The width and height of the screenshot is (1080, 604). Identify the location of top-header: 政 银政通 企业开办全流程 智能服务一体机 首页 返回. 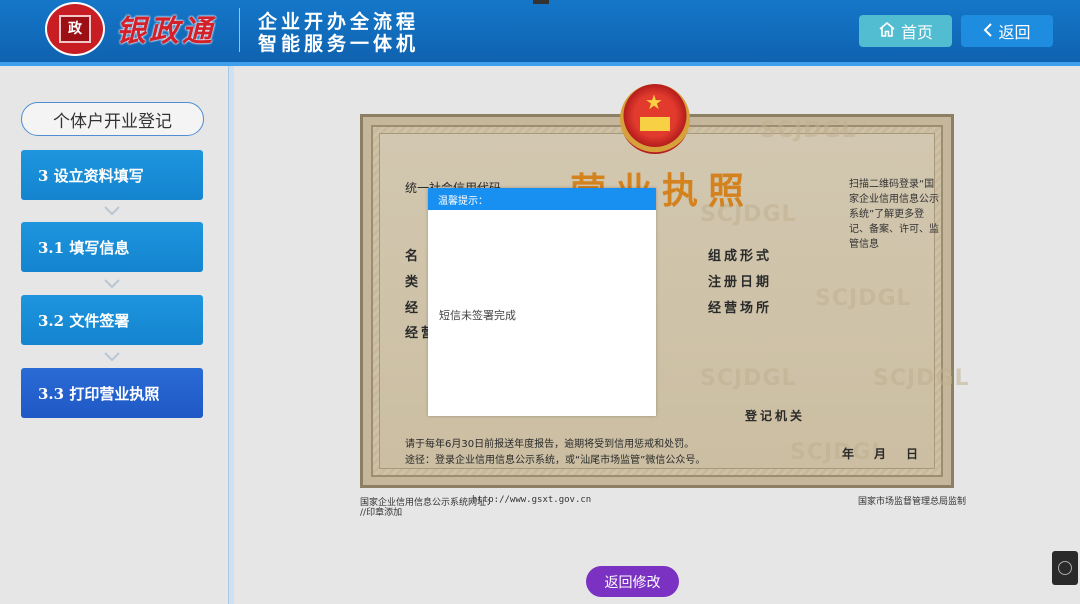
(540, 33).